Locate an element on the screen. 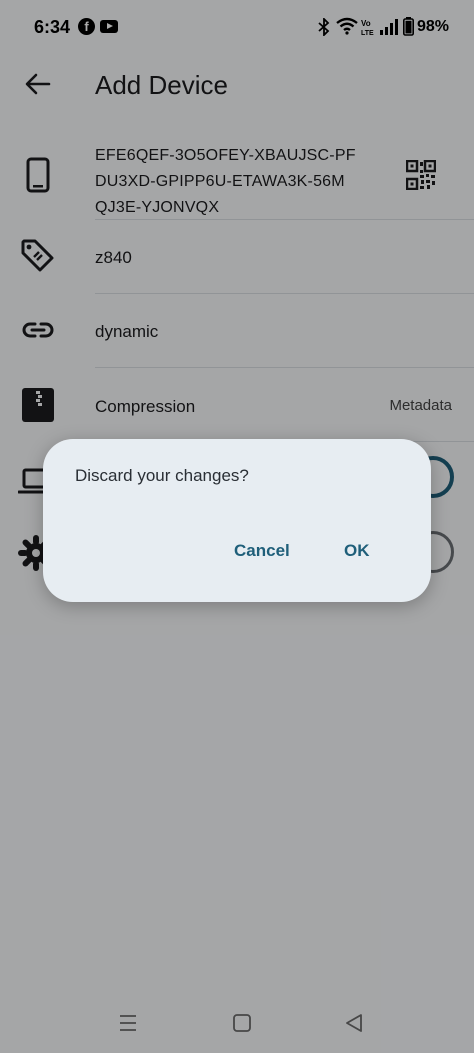 The image size is (474, 1053). cancel-button: Cancel is located at coordinates (262, 551).